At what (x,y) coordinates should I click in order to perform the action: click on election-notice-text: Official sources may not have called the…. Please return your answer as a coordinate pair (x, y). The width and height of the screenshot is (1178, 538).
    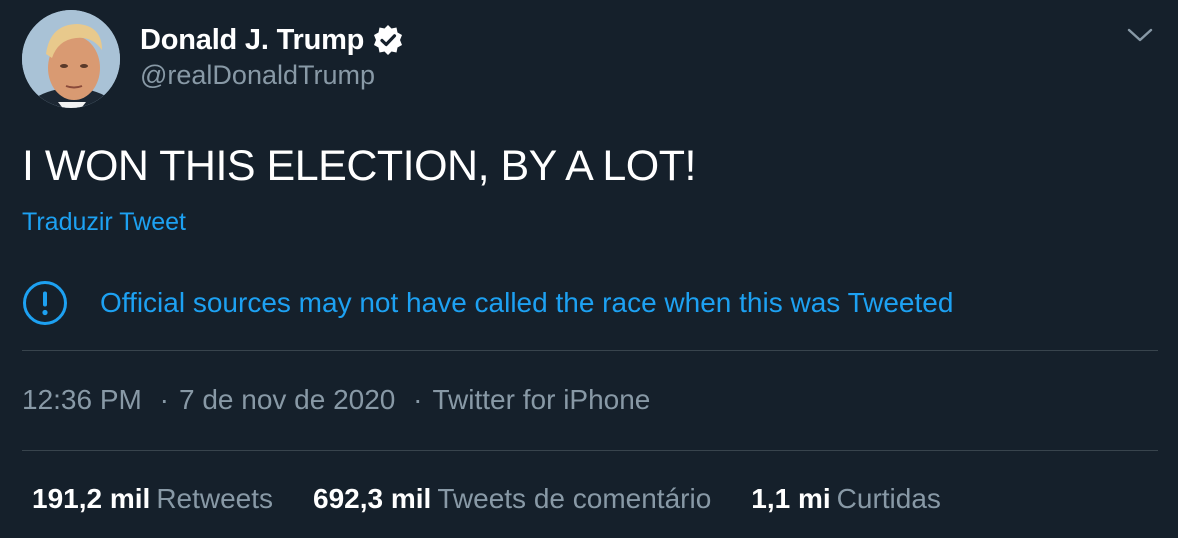
    Looking at the image, I should click on (527, 302).